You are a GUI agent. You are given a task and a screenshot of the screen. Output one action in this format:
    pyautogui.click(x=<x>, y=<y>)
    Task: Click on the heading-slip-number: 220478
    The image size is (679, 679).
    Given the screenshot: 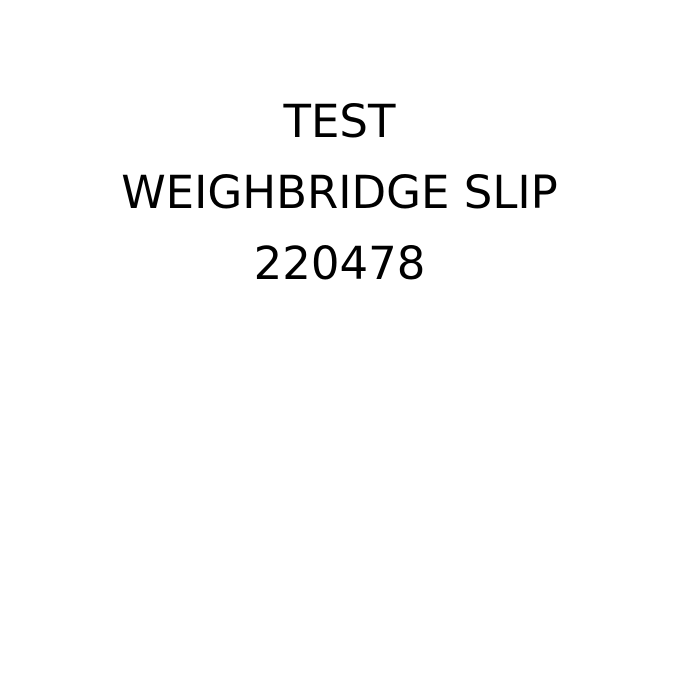 What is the action you would take?
    pyautogui.click(x=339, y=263)
    